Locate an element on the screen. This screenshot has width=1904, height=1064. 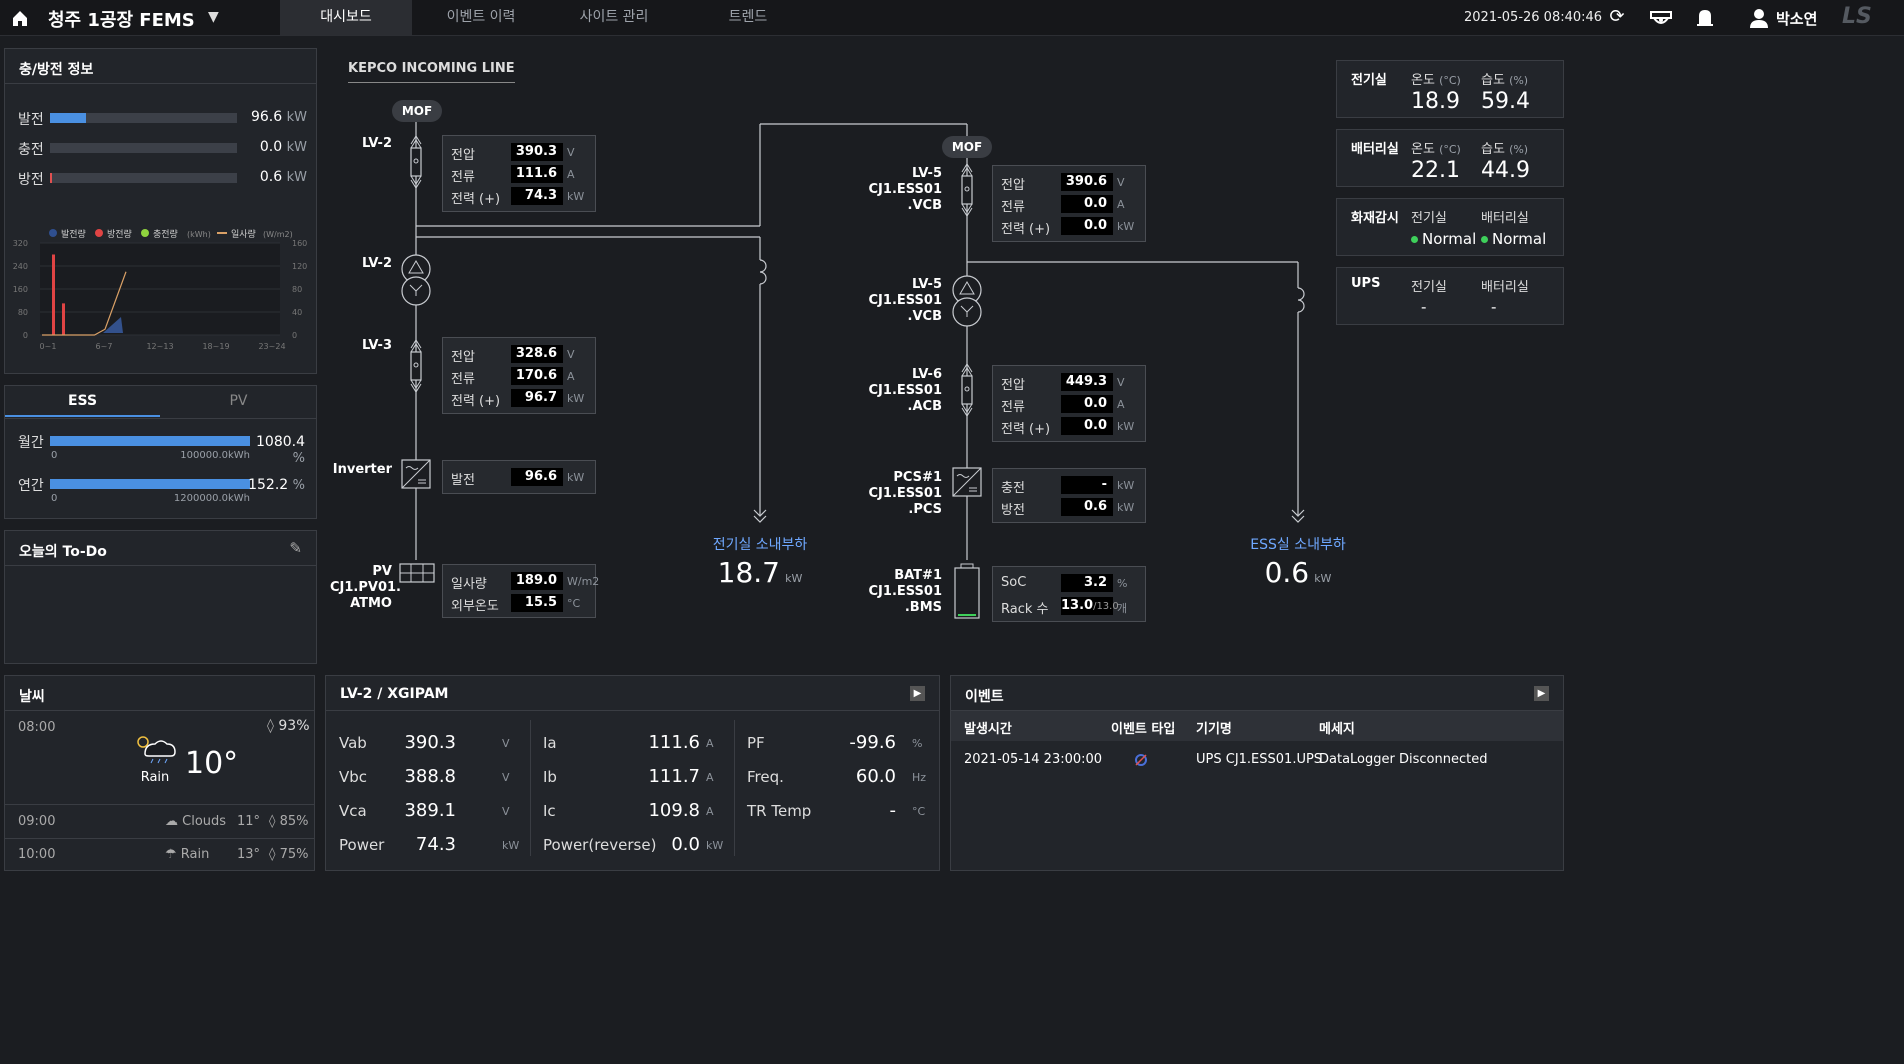
load1-label: 전기실 소내부하 is located at coordinates (760, 545).